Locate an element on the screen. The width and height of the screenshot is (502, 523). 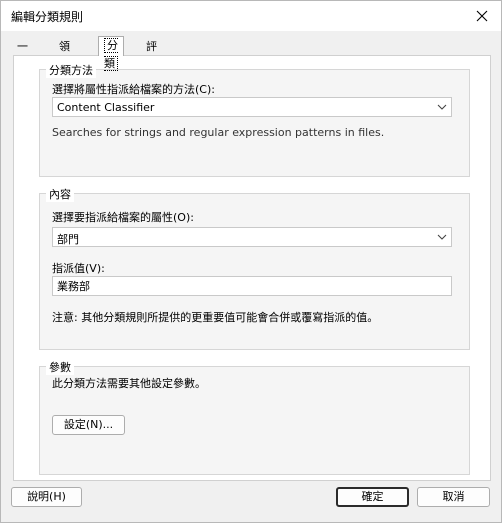
content-legend: 內容 is located at coordinates (60, 194).